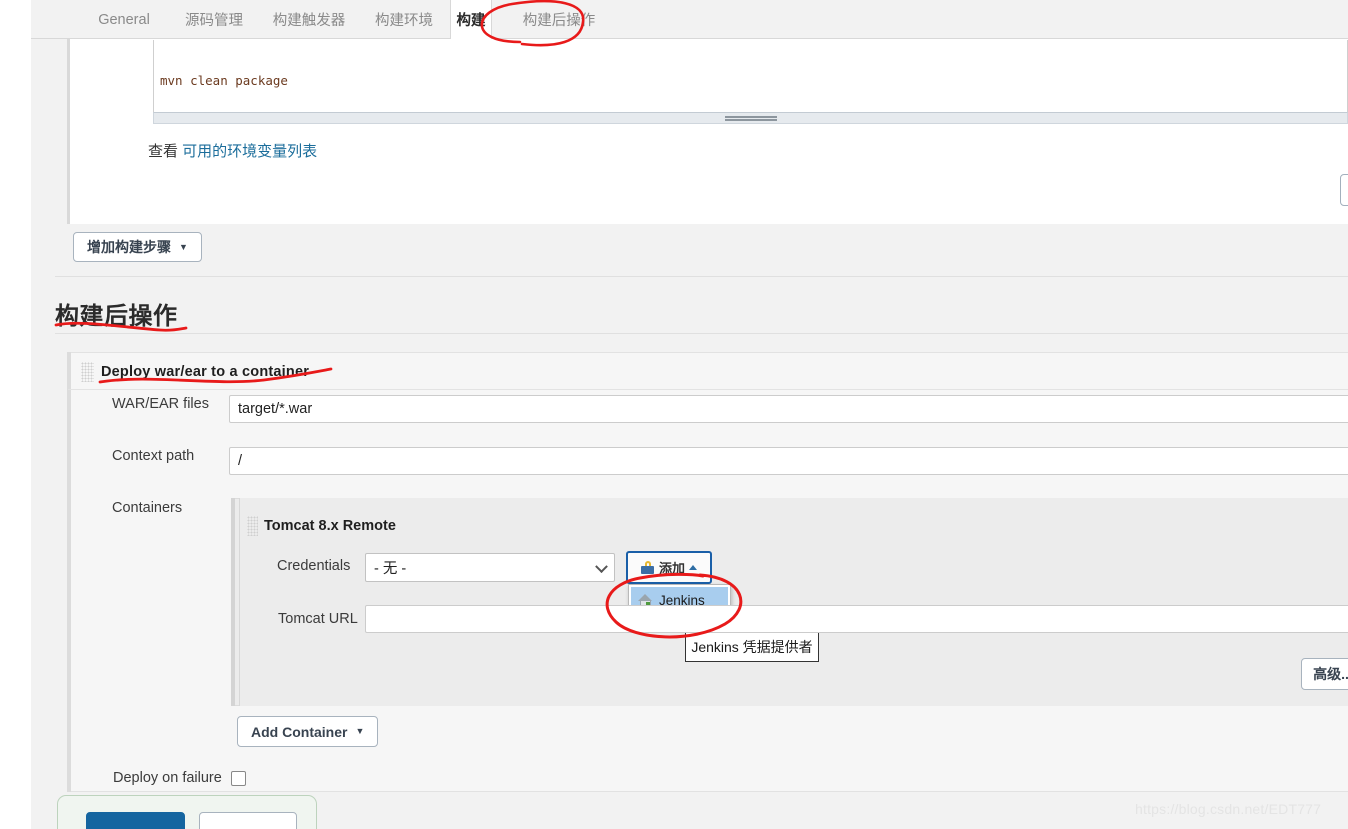  What do you see at coordinates (165, 151) in the screenshot?
I see `env-hint-prefix: 查看` at bounding box center [165, 151].